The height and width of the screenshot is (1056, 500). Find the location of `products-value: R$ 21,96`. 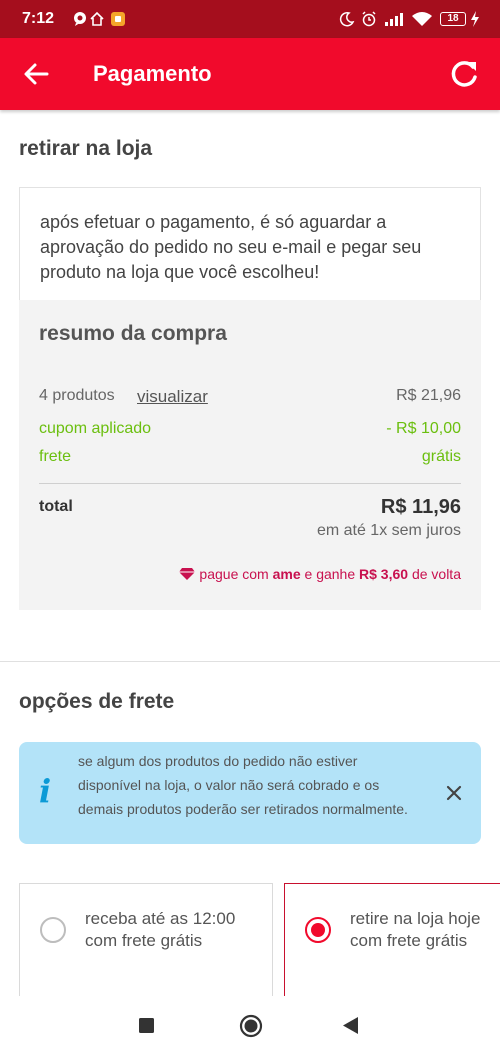

products-value: R$ 21,96 is located at coordinates (428, 395).